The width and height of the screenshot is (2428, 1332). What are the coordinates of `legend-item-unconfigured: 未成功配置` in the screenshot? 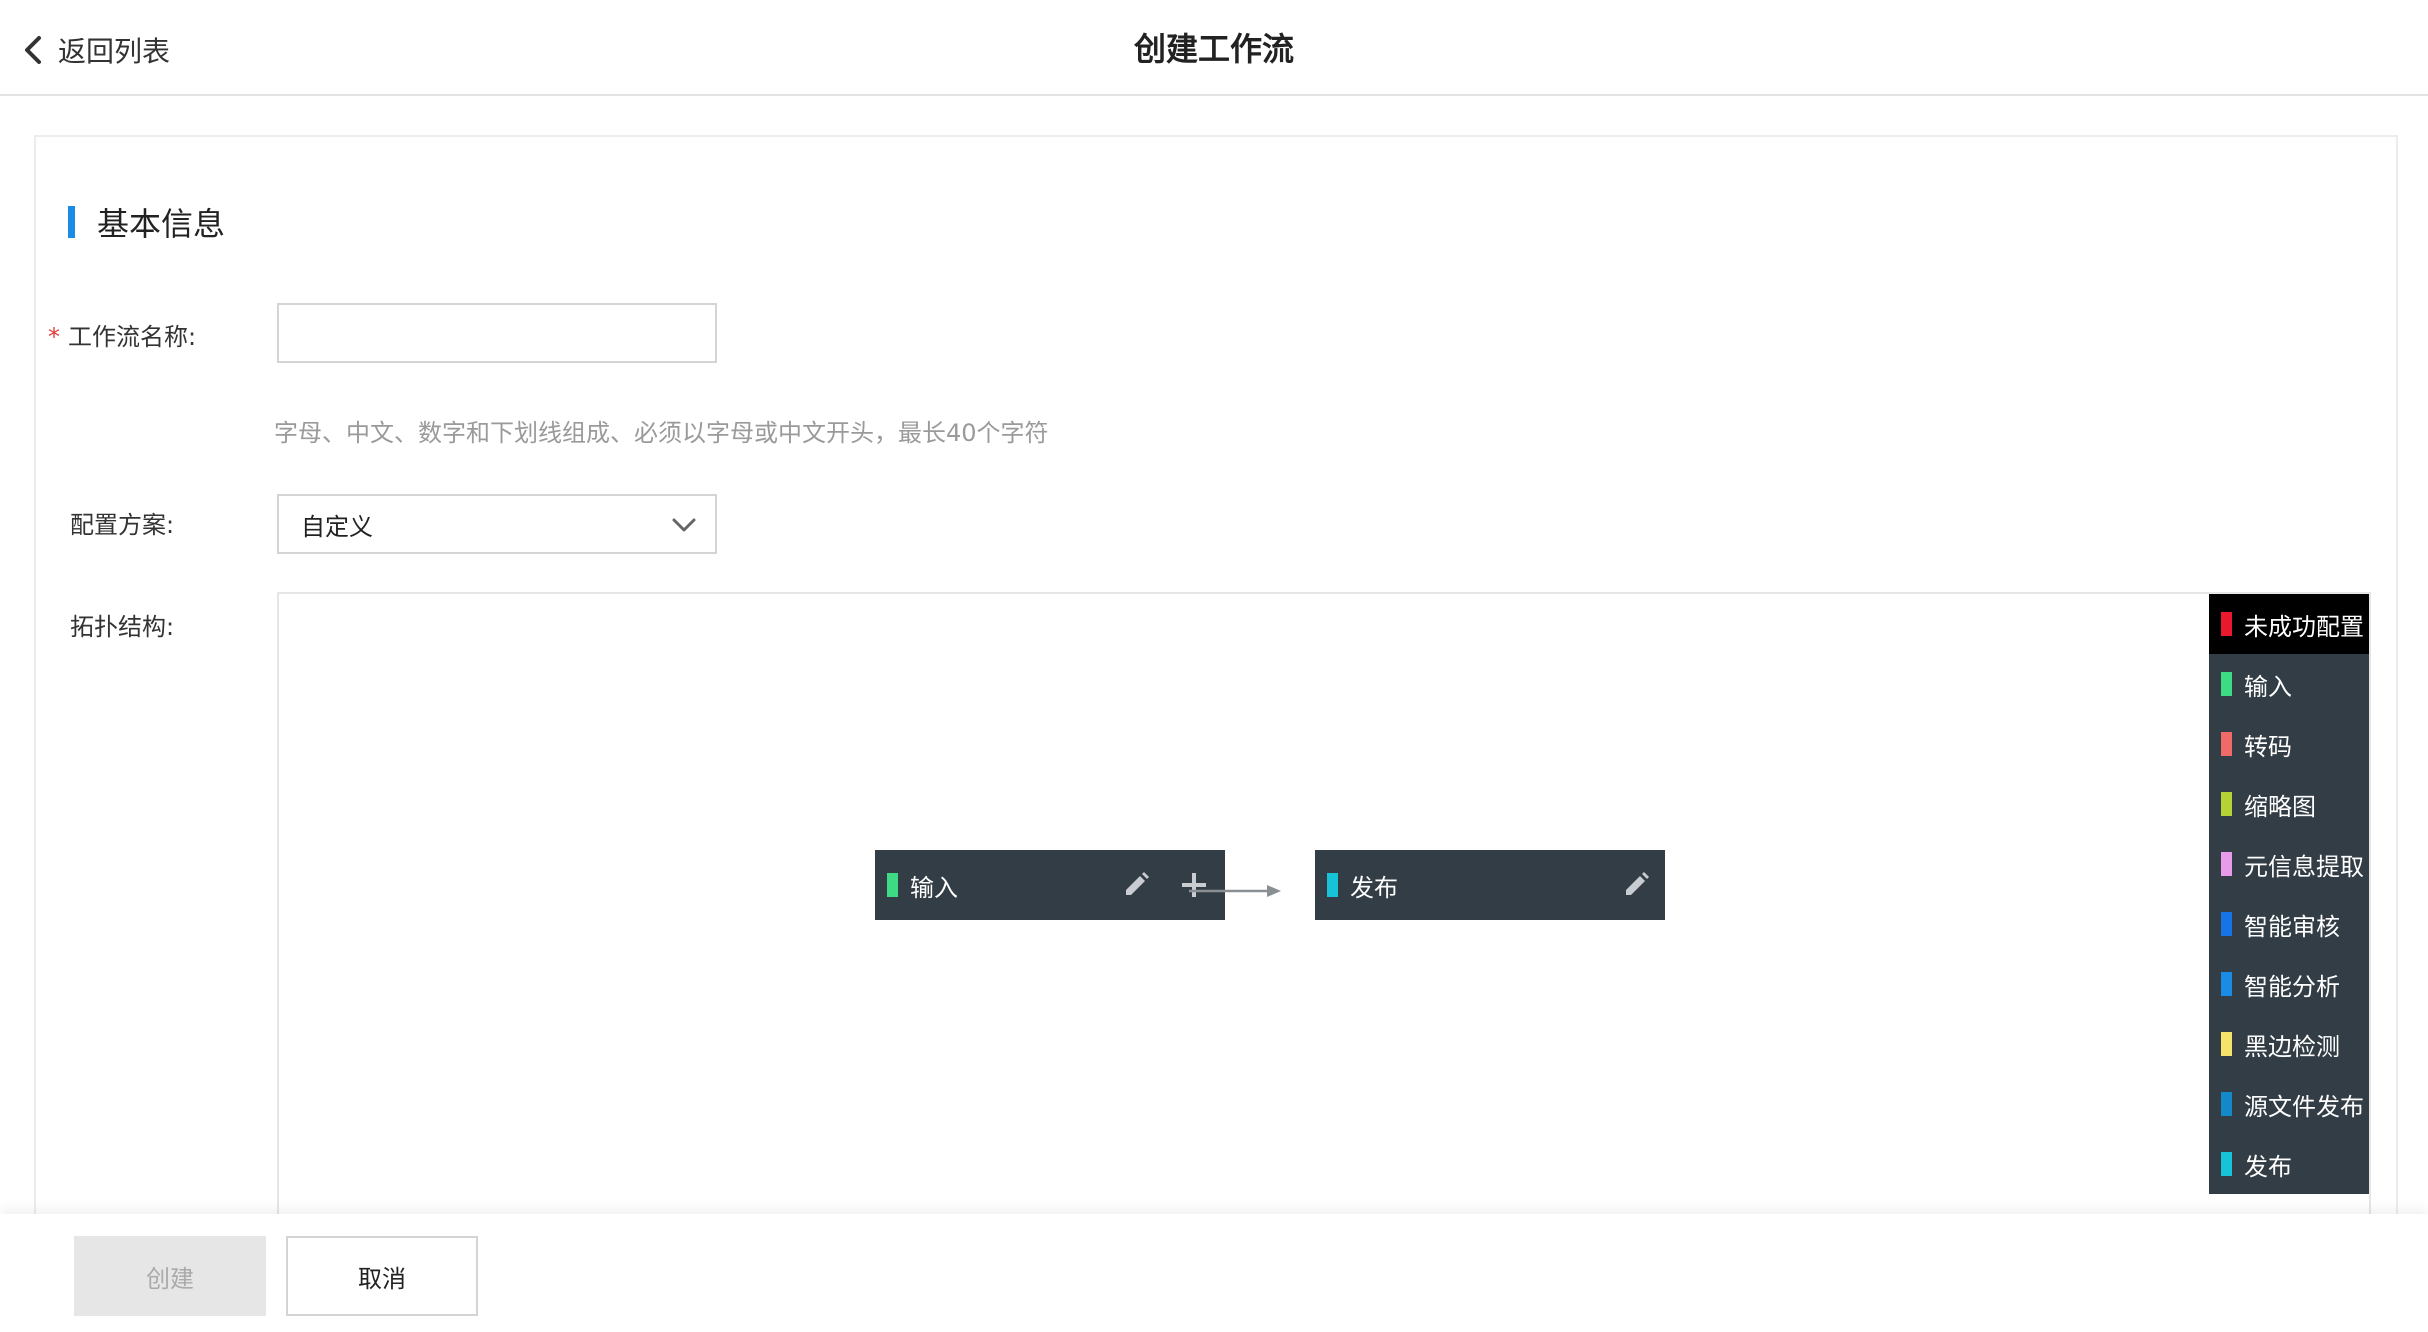 It's located at (2289, 624).